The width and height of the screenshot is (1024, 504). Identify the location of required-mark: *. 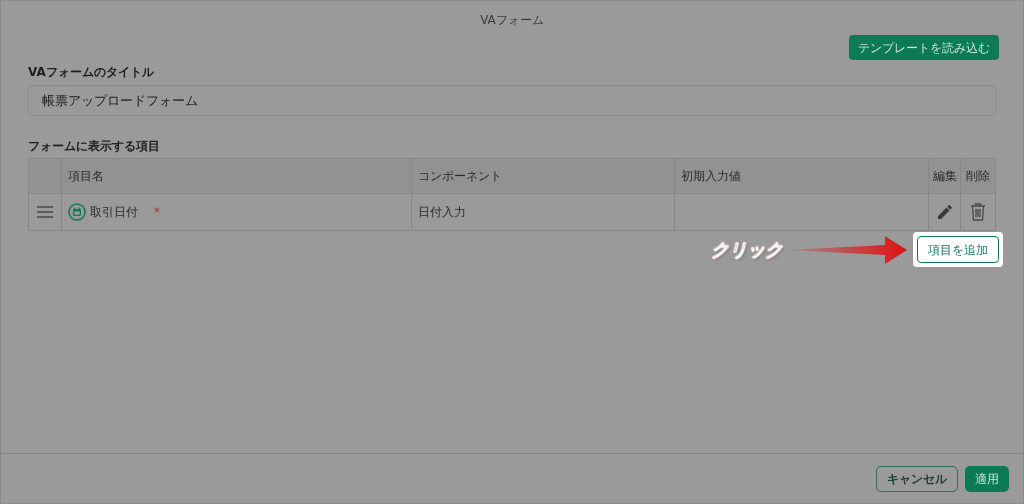
(156, 212).